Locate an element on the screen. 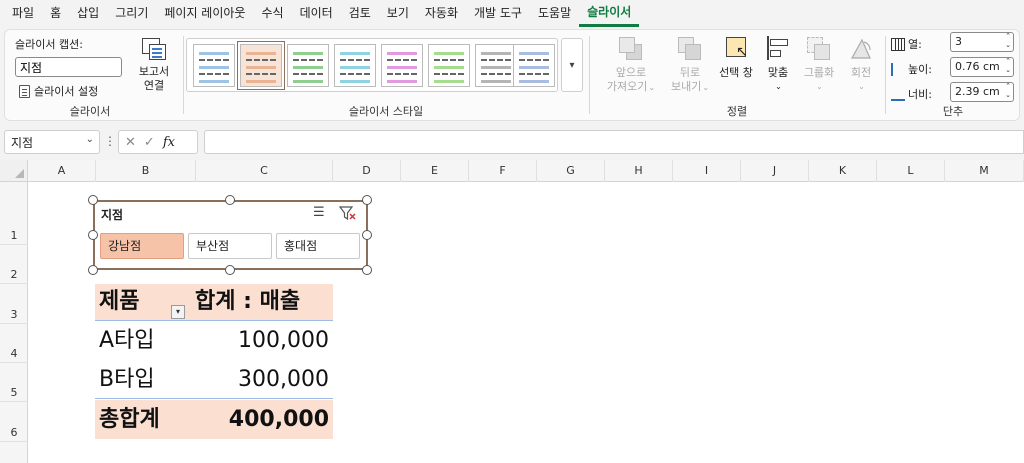 Image resolution: width=1024 pixels, height=463 pixels. tab-page-layout: 페이지 레이아웃 is located at coordinates (204, 13).